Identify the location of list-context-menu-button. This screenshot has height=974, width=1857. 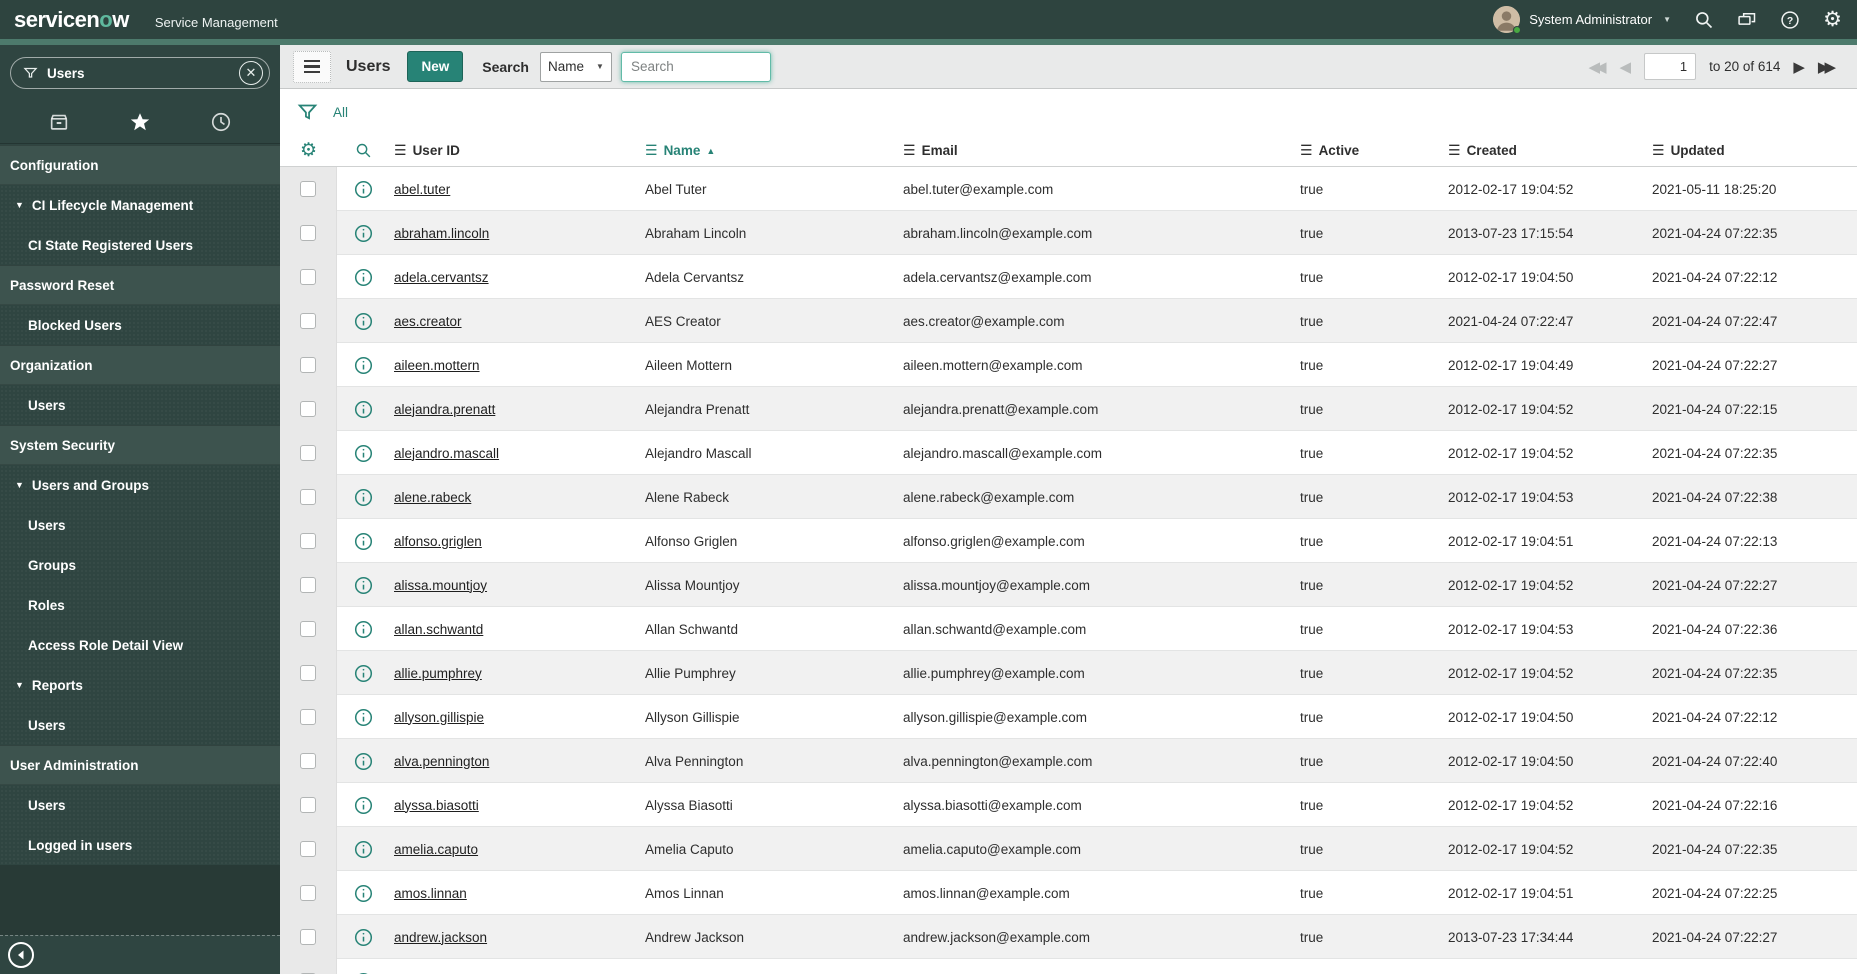
(312, 66).